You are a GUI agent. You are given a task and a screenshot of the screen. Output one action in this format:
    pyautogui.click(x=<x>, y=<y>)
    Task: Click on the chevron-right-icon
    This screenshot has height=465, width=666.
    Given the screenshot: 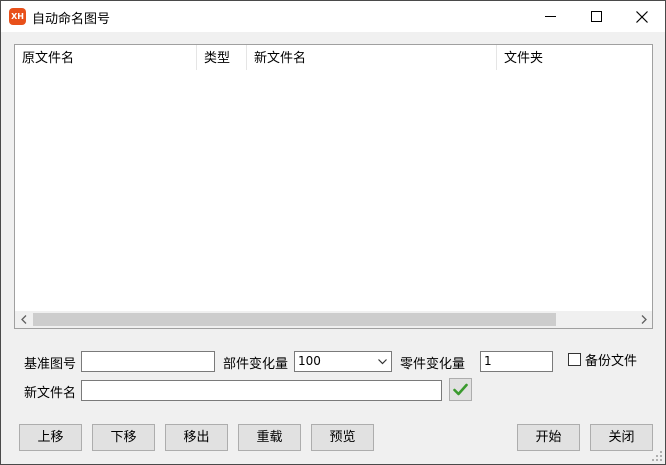 What is the action you would take?
    pyautogui.click(x=644, y=319)
    